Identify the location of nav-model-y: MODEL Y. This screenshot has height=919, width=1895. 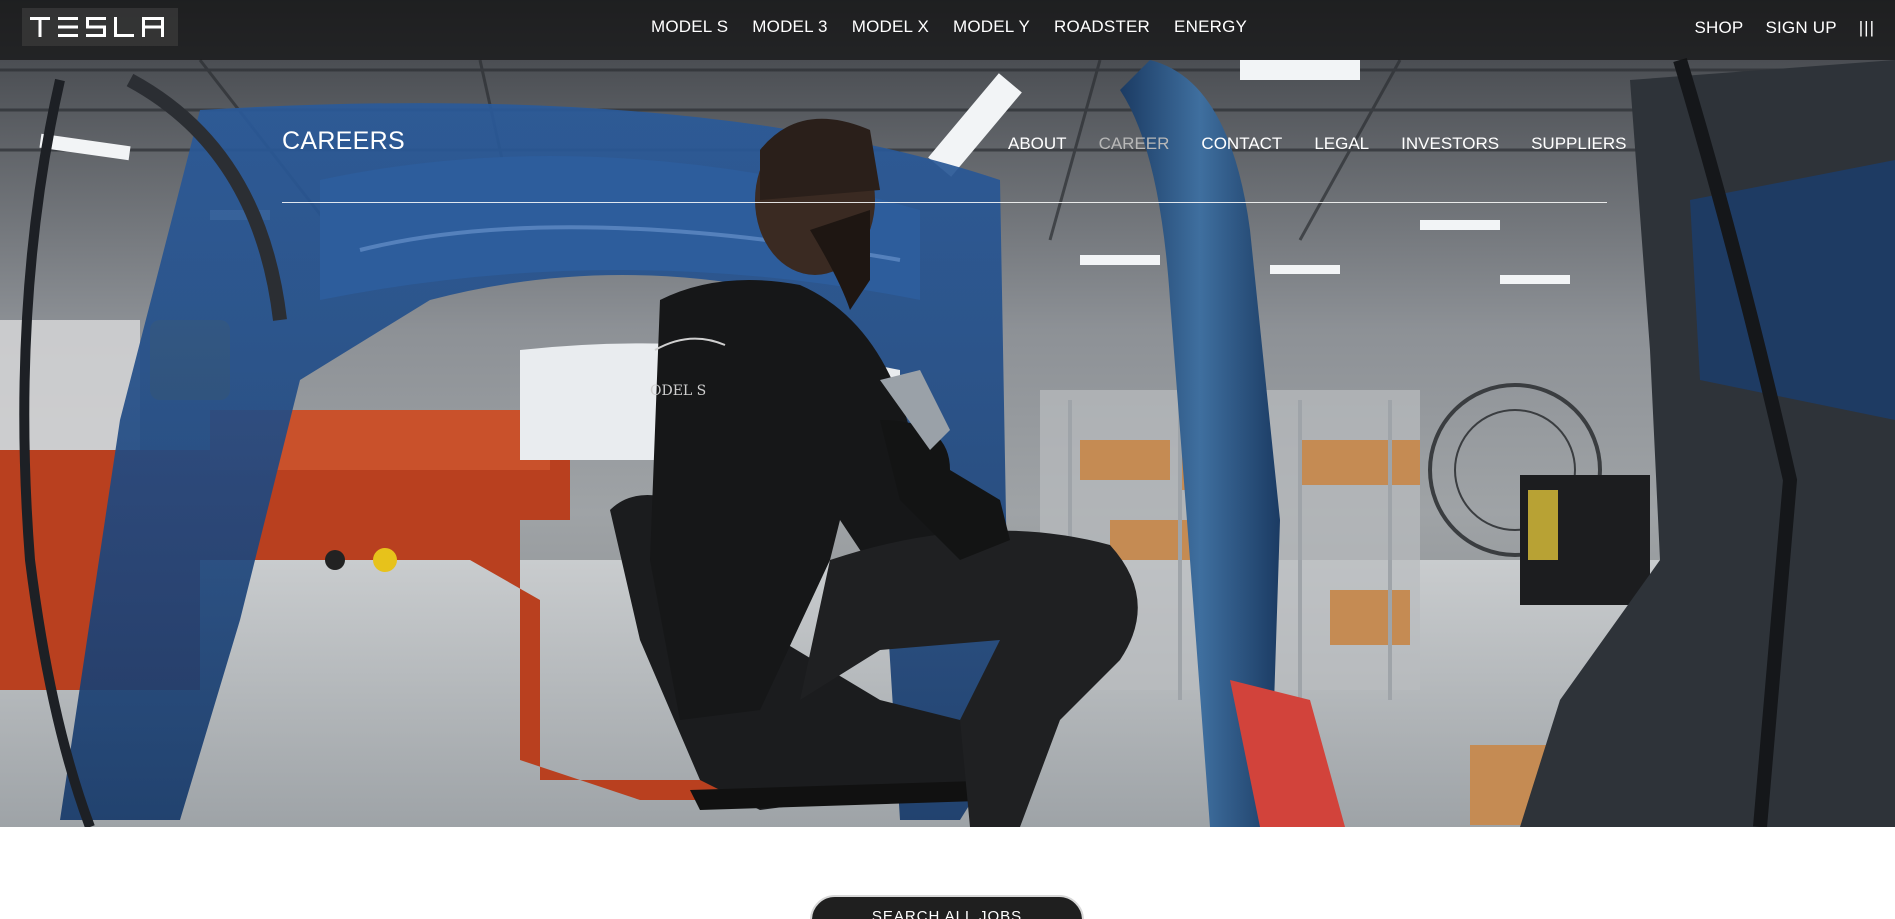
(991, 27).